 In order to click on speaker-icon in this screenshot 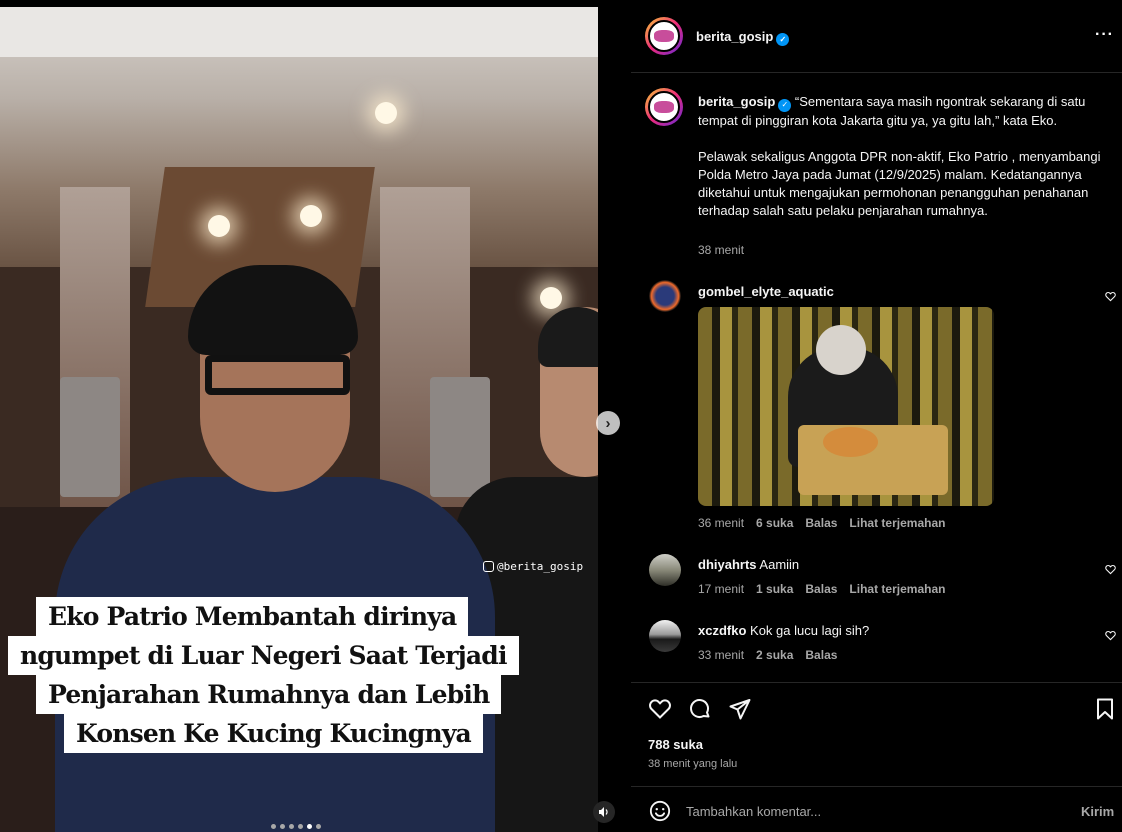, I will do `click(603, 812)`.